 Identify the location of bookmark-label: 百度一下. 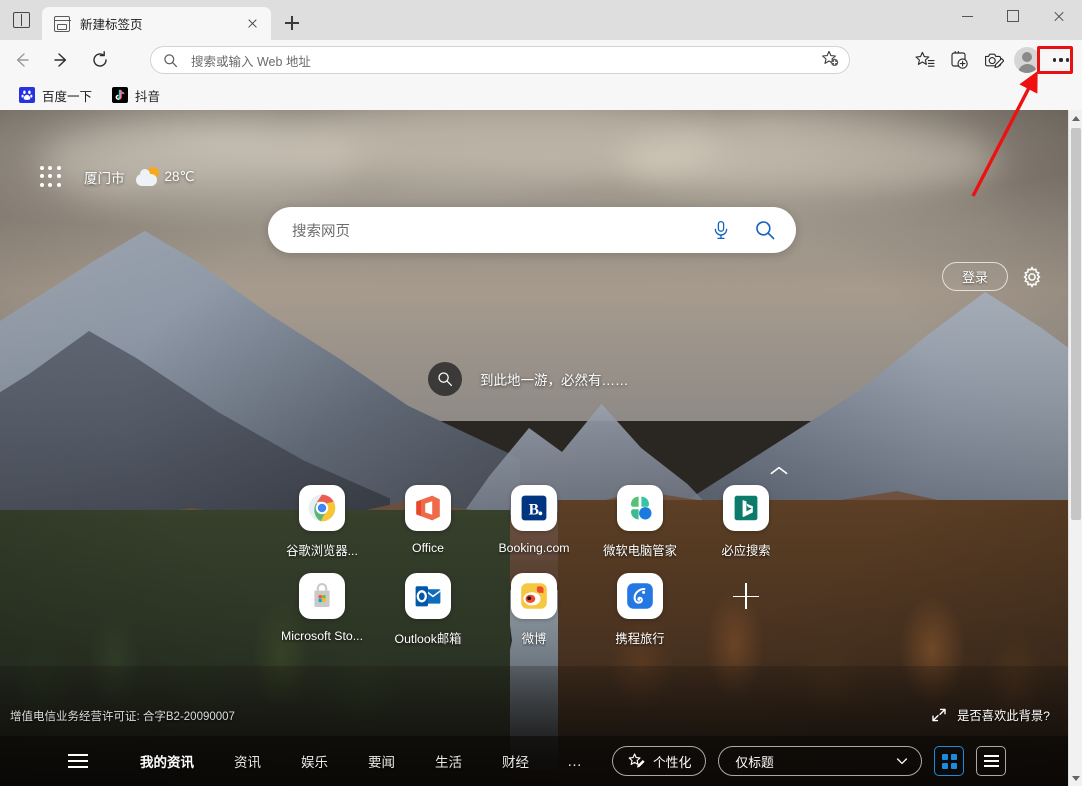
(67, 96).